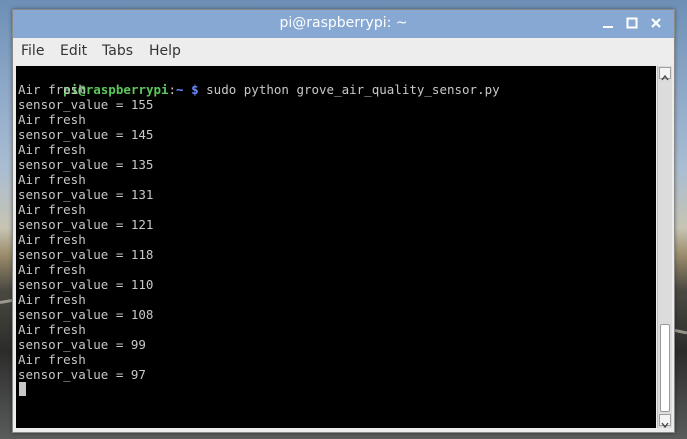 The image size is (687, 439). I want to click on menu-edit: Edit, so click(73, 51).